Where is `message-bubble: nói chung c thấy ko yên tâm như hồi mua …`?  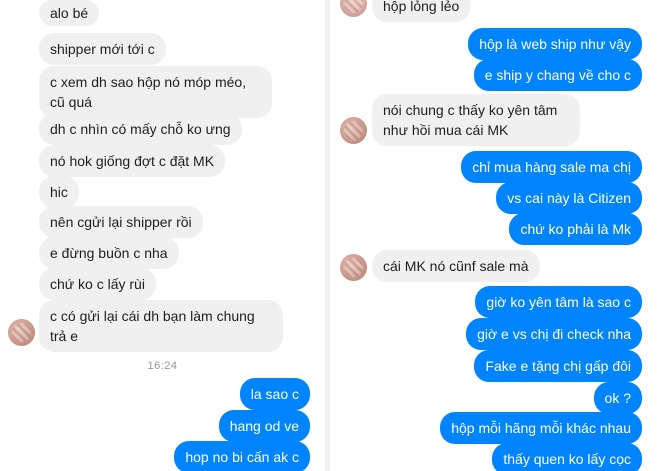 message-bubble: nói chung c thấy ko yên tâm như hồi mua … is located at coordinates (476, 120).